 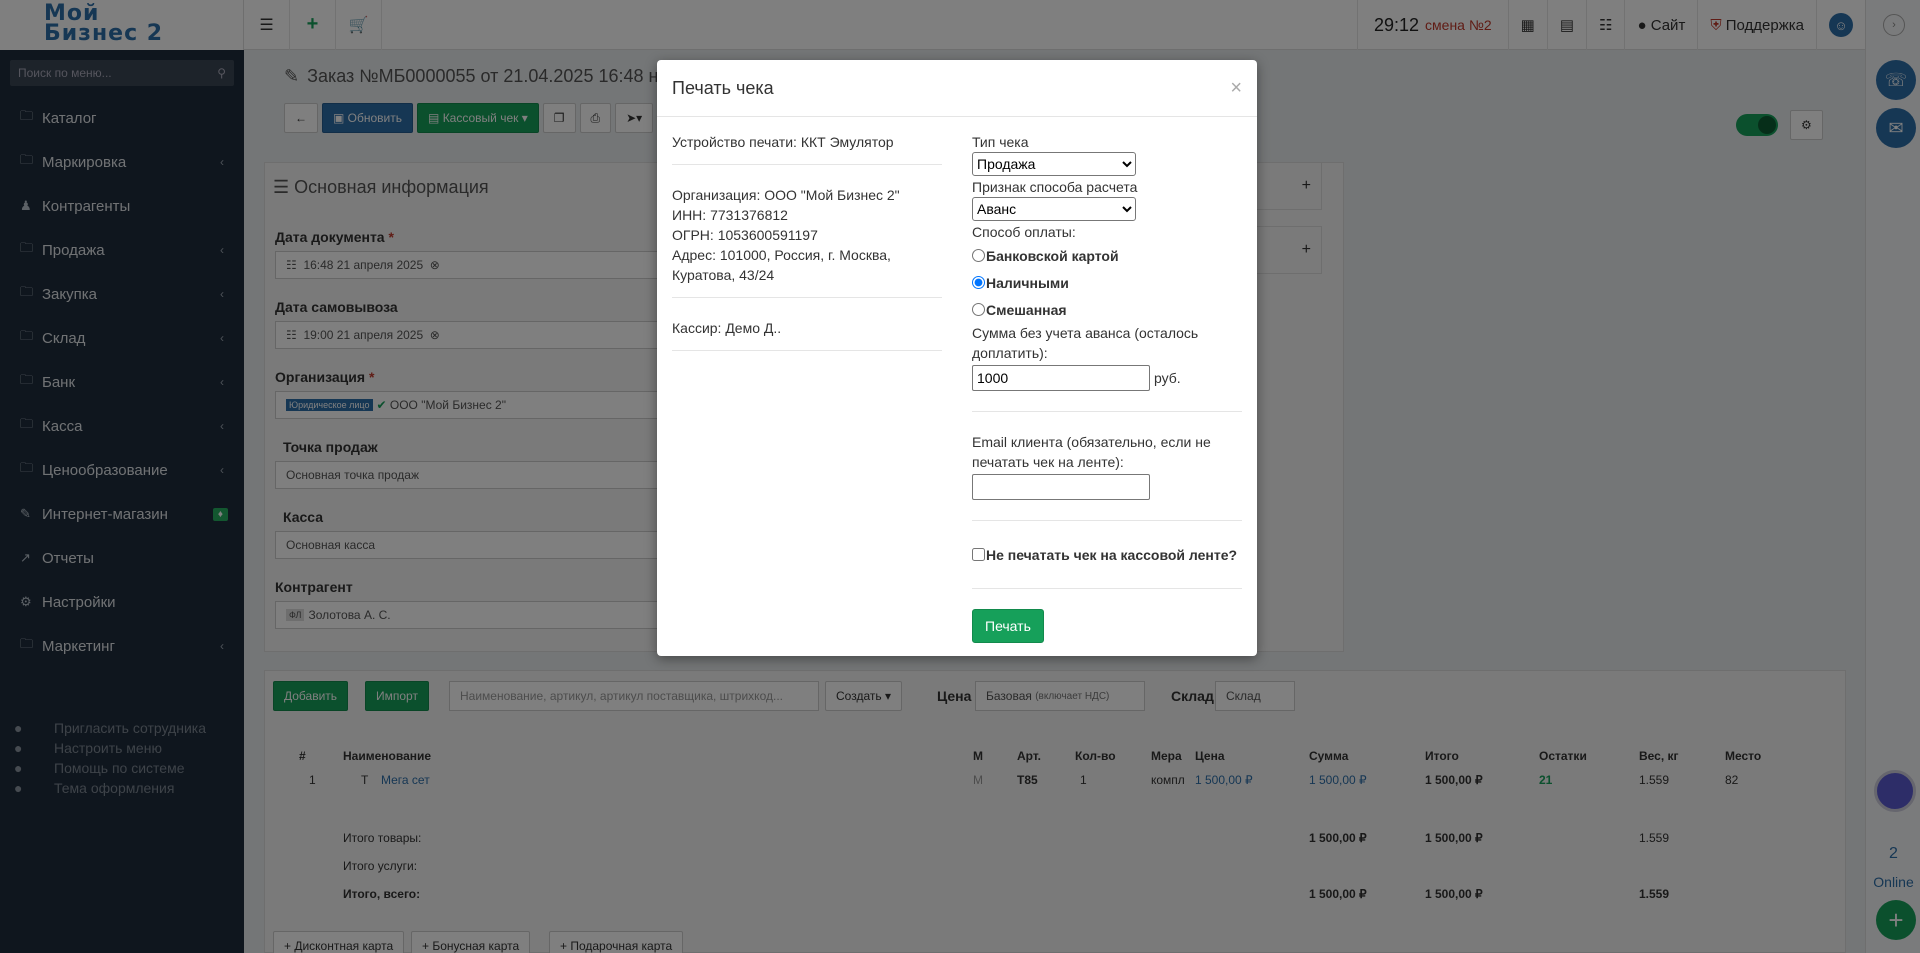 I want to click on receipt-type-label: Тип чека, so click(x=1000, y=142).